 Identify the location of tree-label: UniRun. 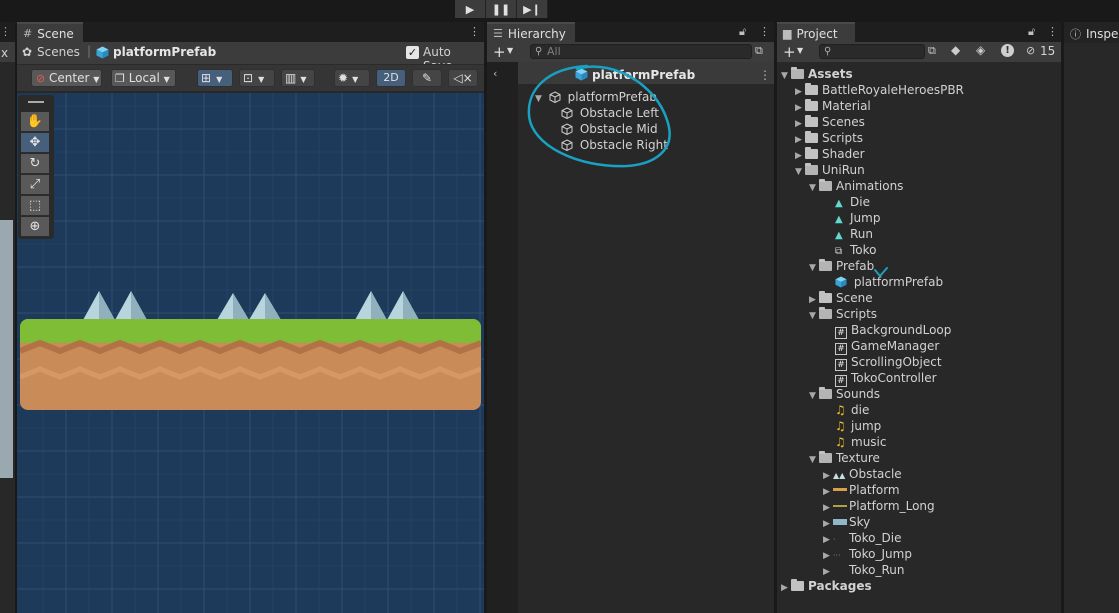
(843, 170).